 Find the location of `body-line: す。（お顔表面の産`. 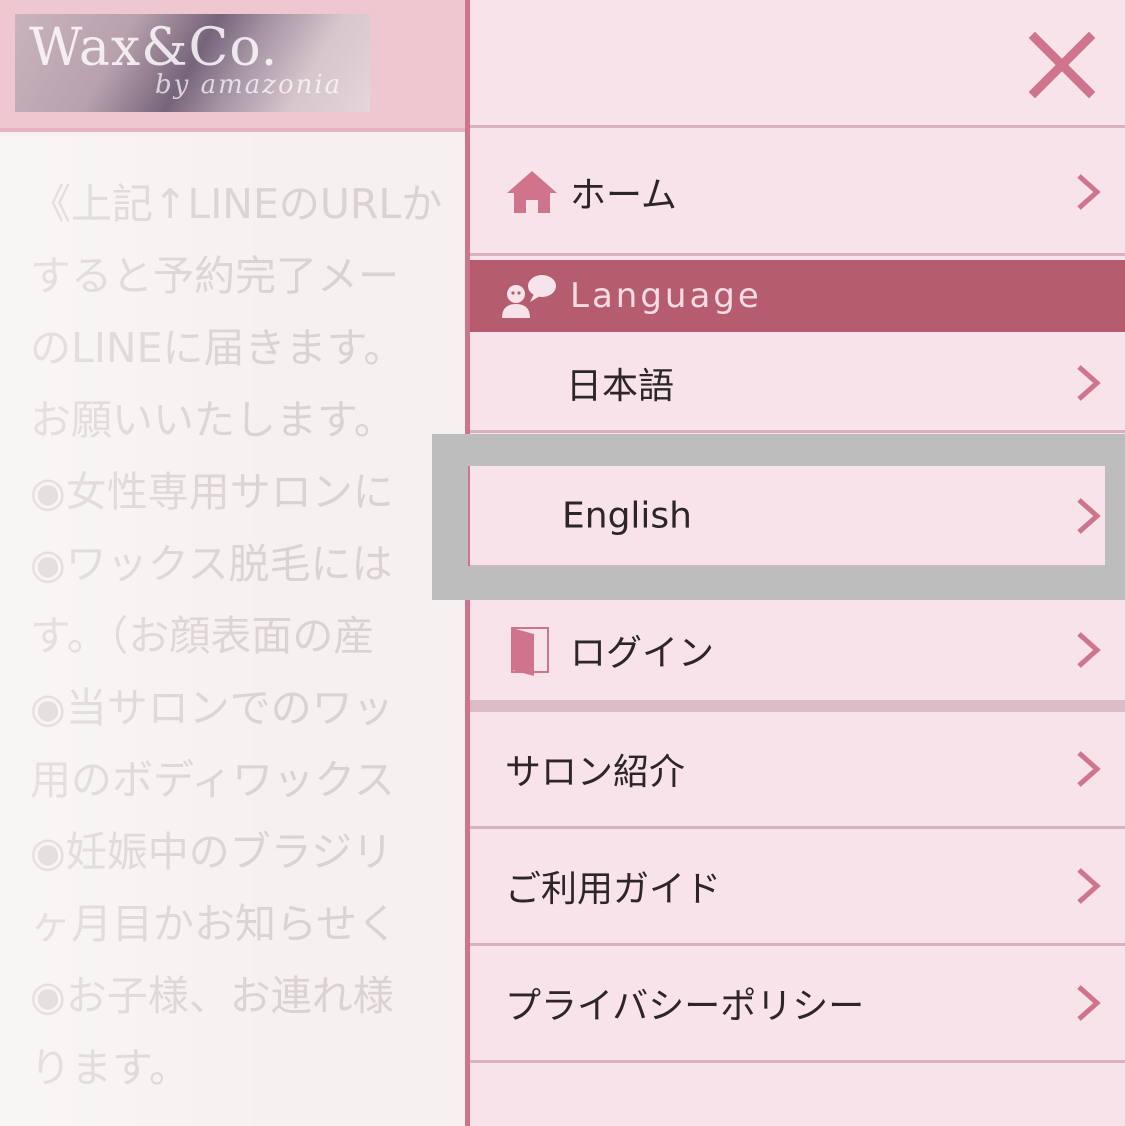

body-line: す。（お顔表面の産 is located at coordinates (202, 636).